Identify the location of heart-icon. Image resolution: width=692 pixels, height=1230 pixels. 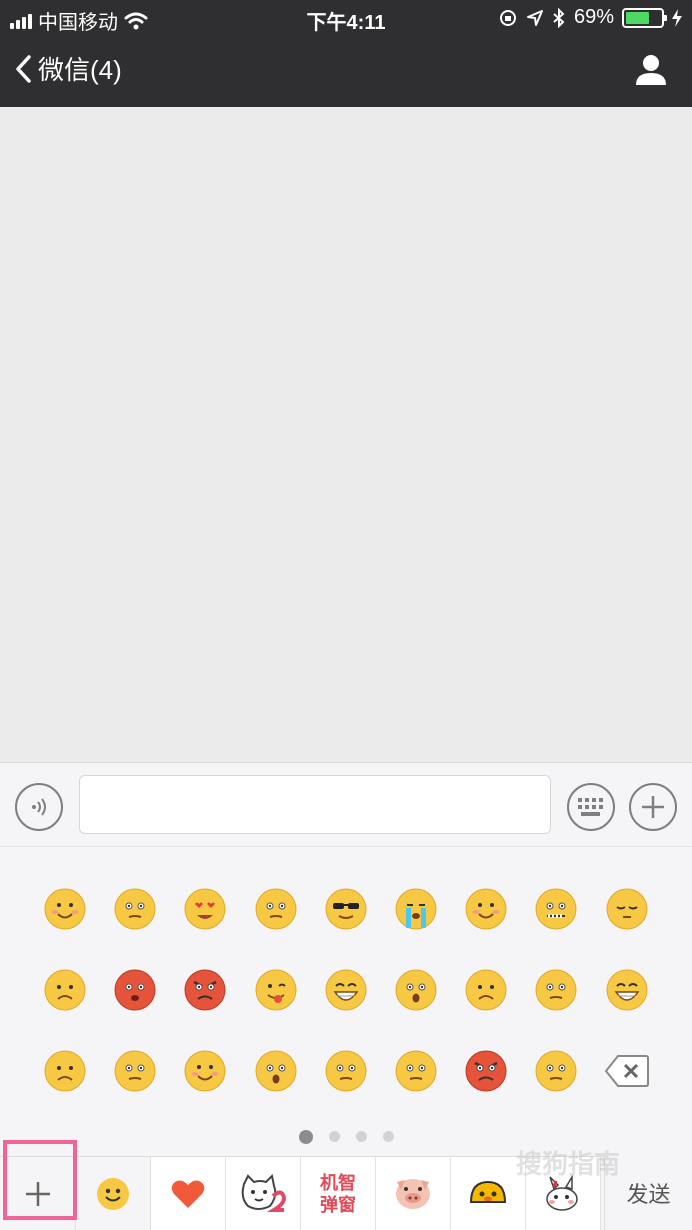
(188, 1194).